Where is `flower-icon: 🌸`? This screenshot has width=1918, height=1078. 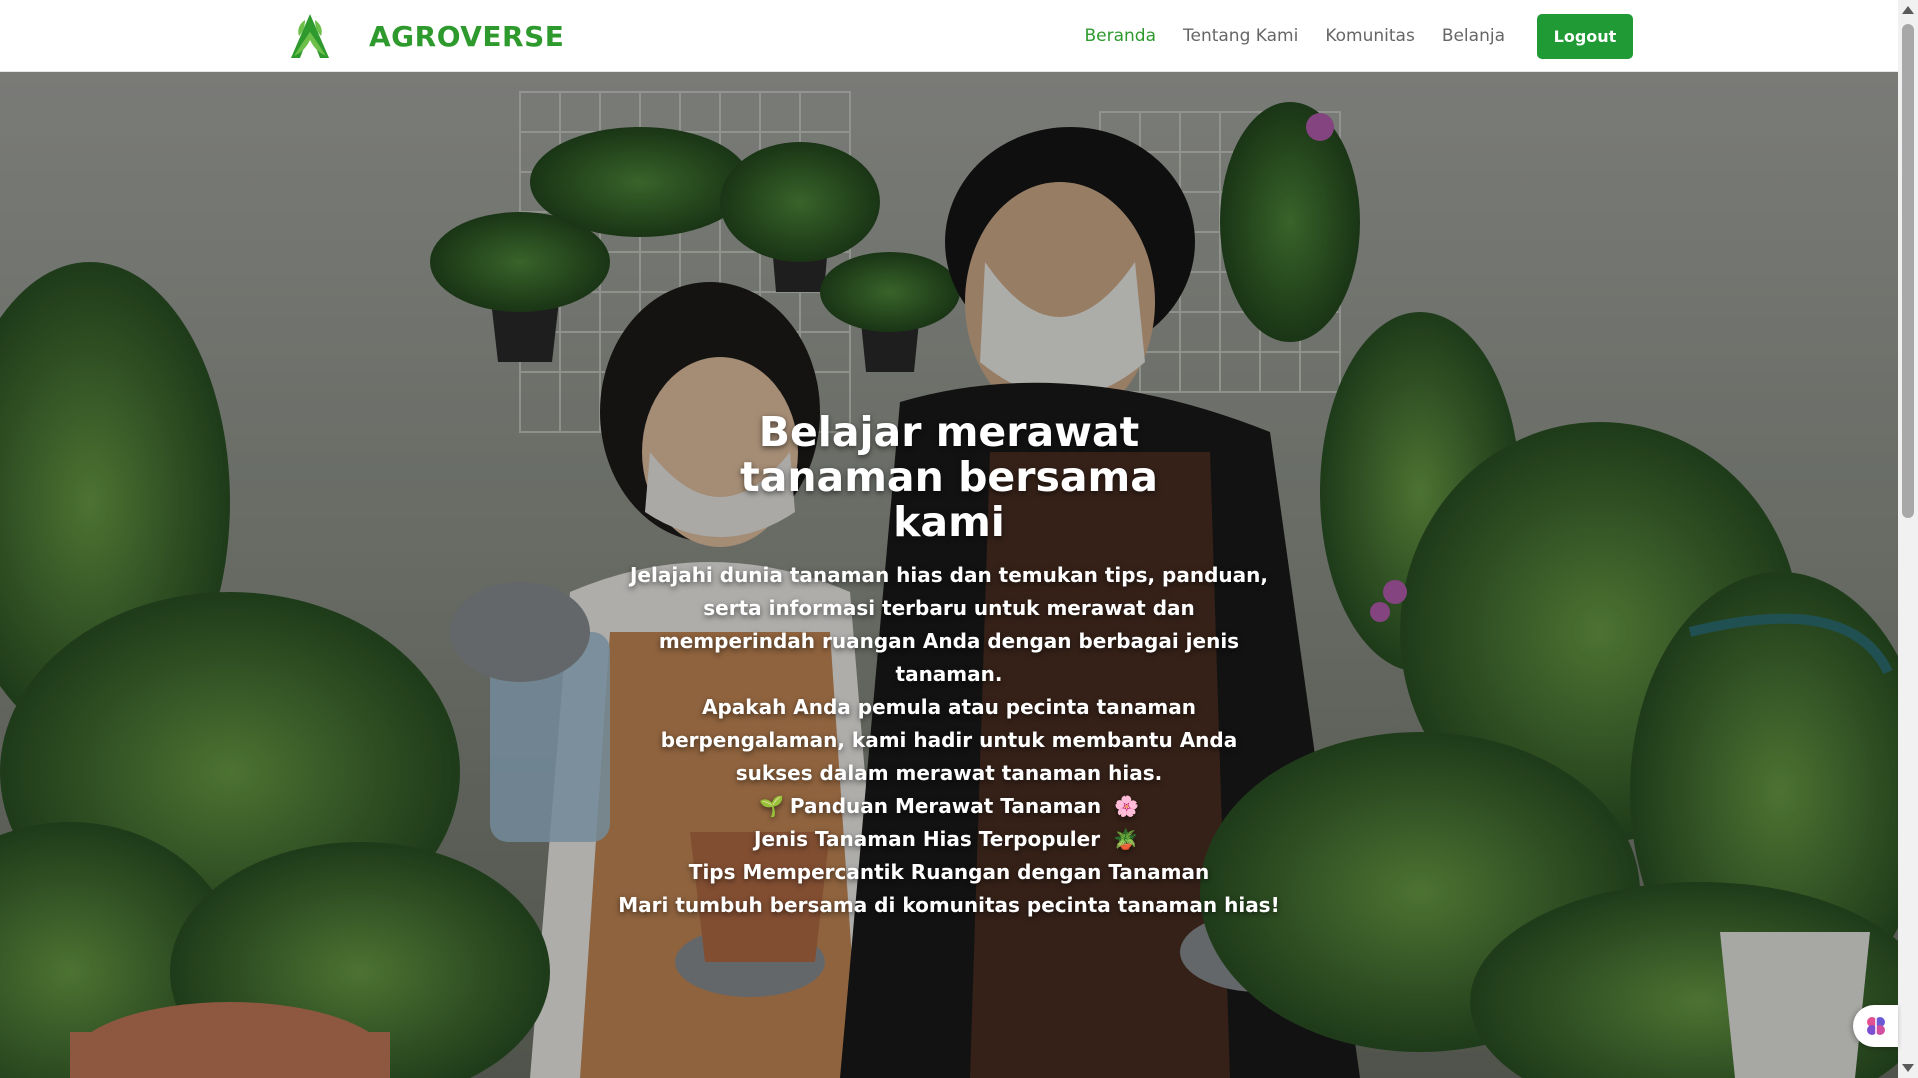 flower-icon: 🌸 is located at coordinates (1127, 806).